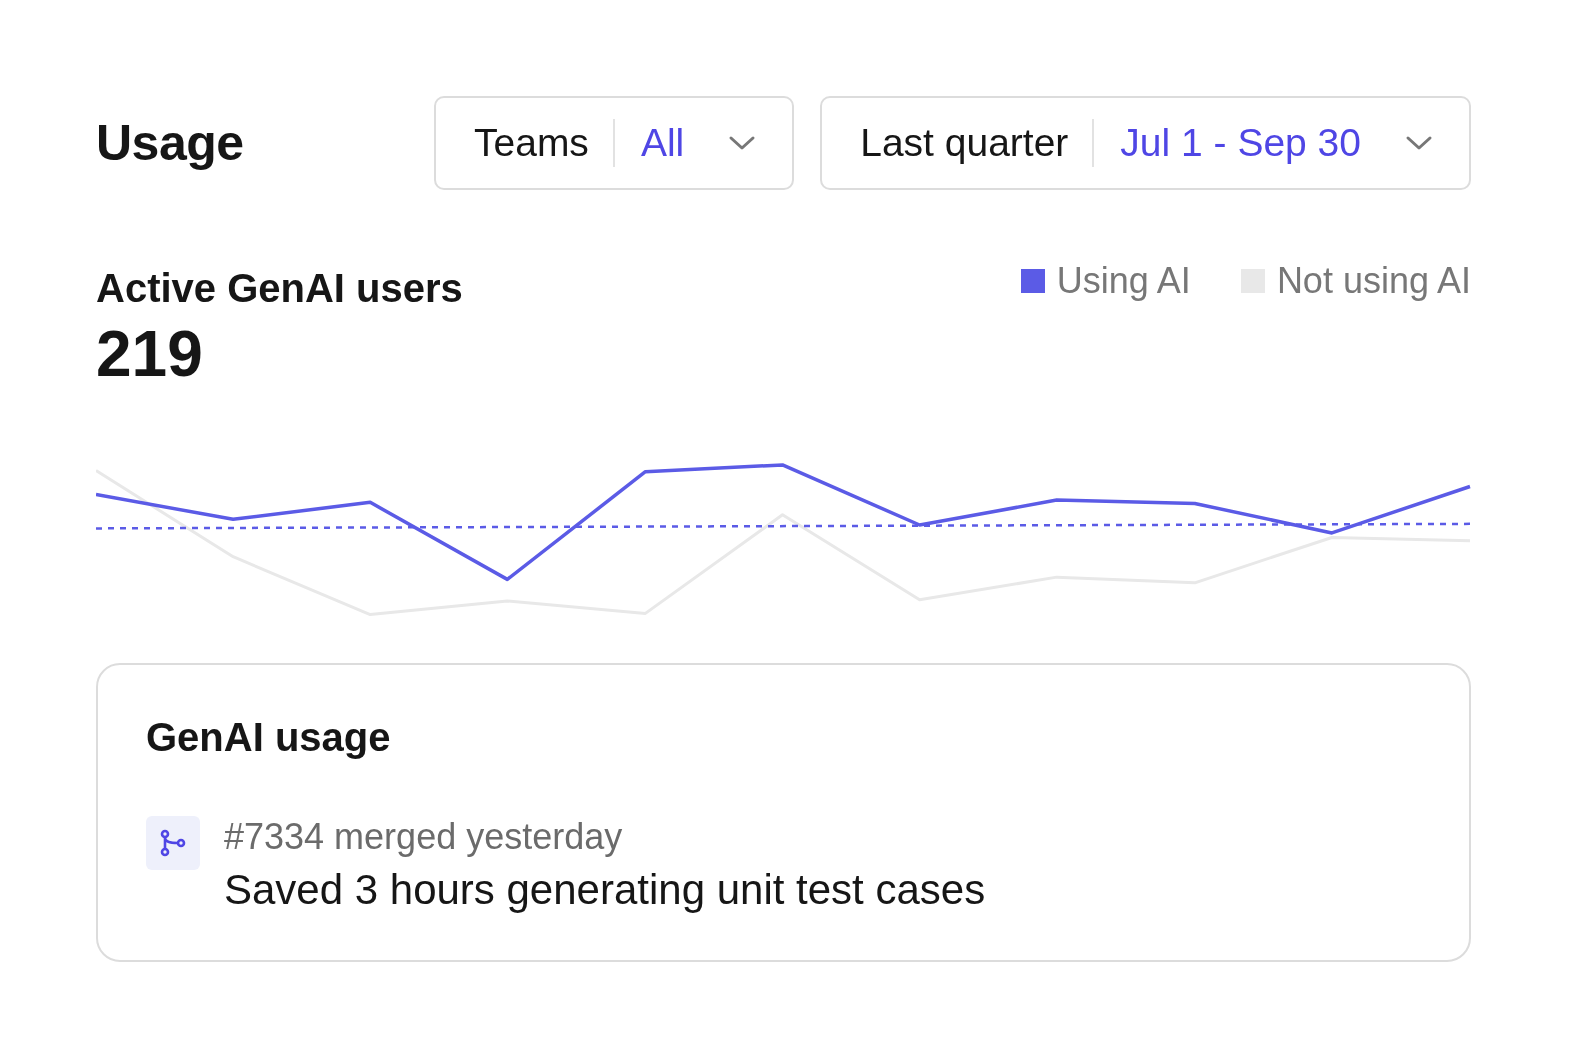  I want to click on merge-icon, so click(173, 843).